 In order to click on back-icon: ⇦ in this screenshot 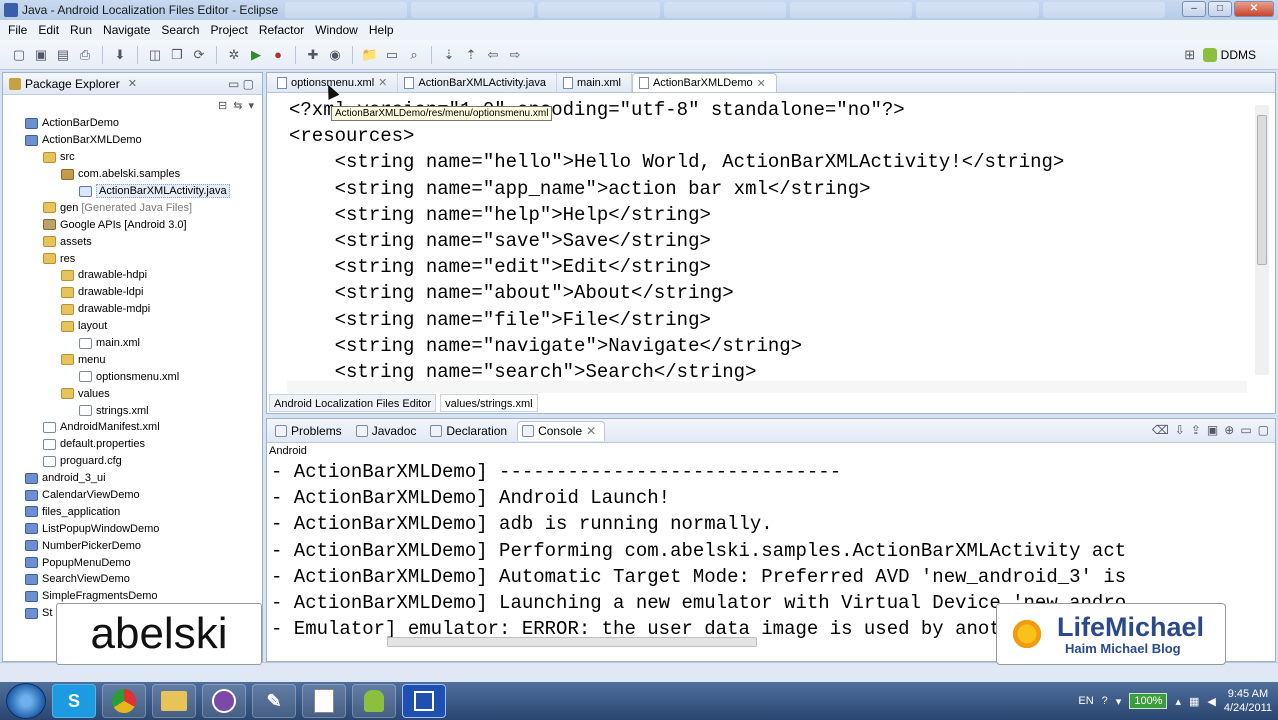, I will do `click(493, 55)`.